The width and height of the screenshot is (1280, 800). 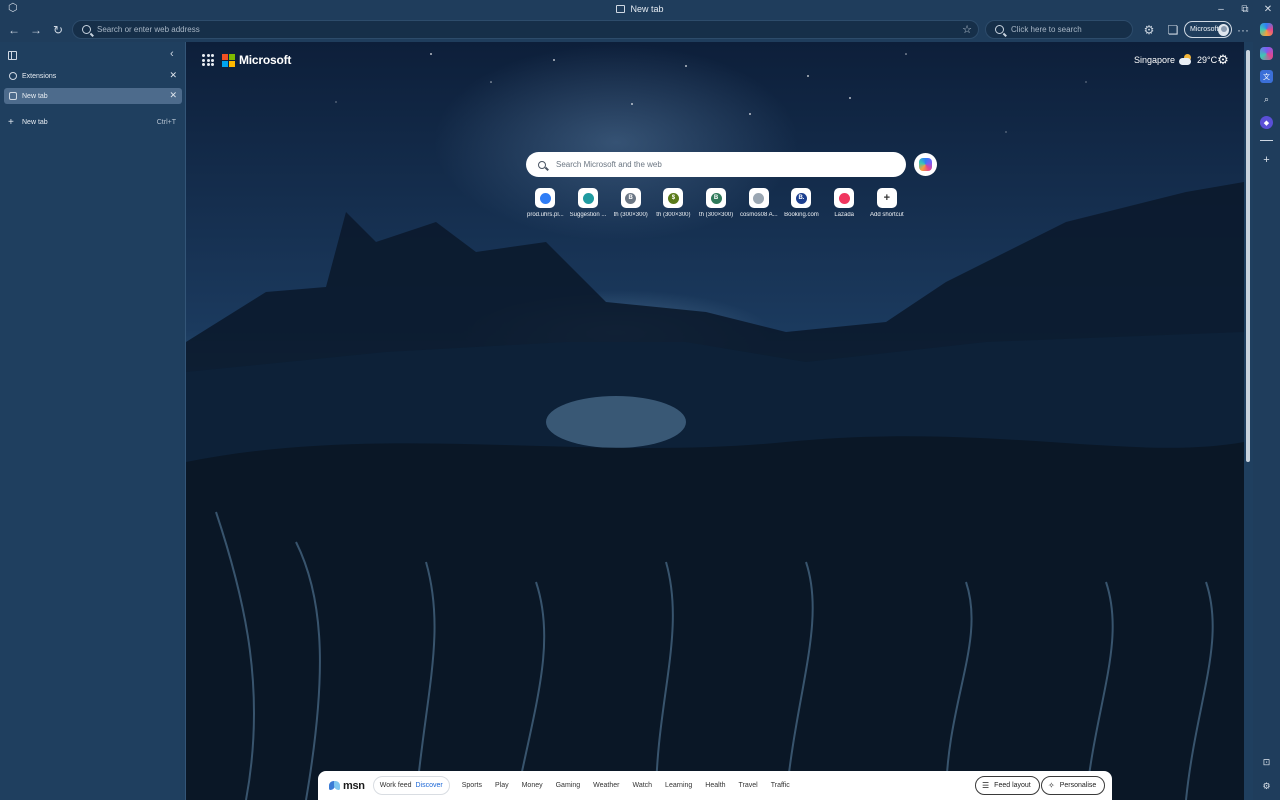 What do you see at coordinates (172, 54) in the screenshot?
I see `collapse-pane-icon: ‹` at bounding box center [172, 54].